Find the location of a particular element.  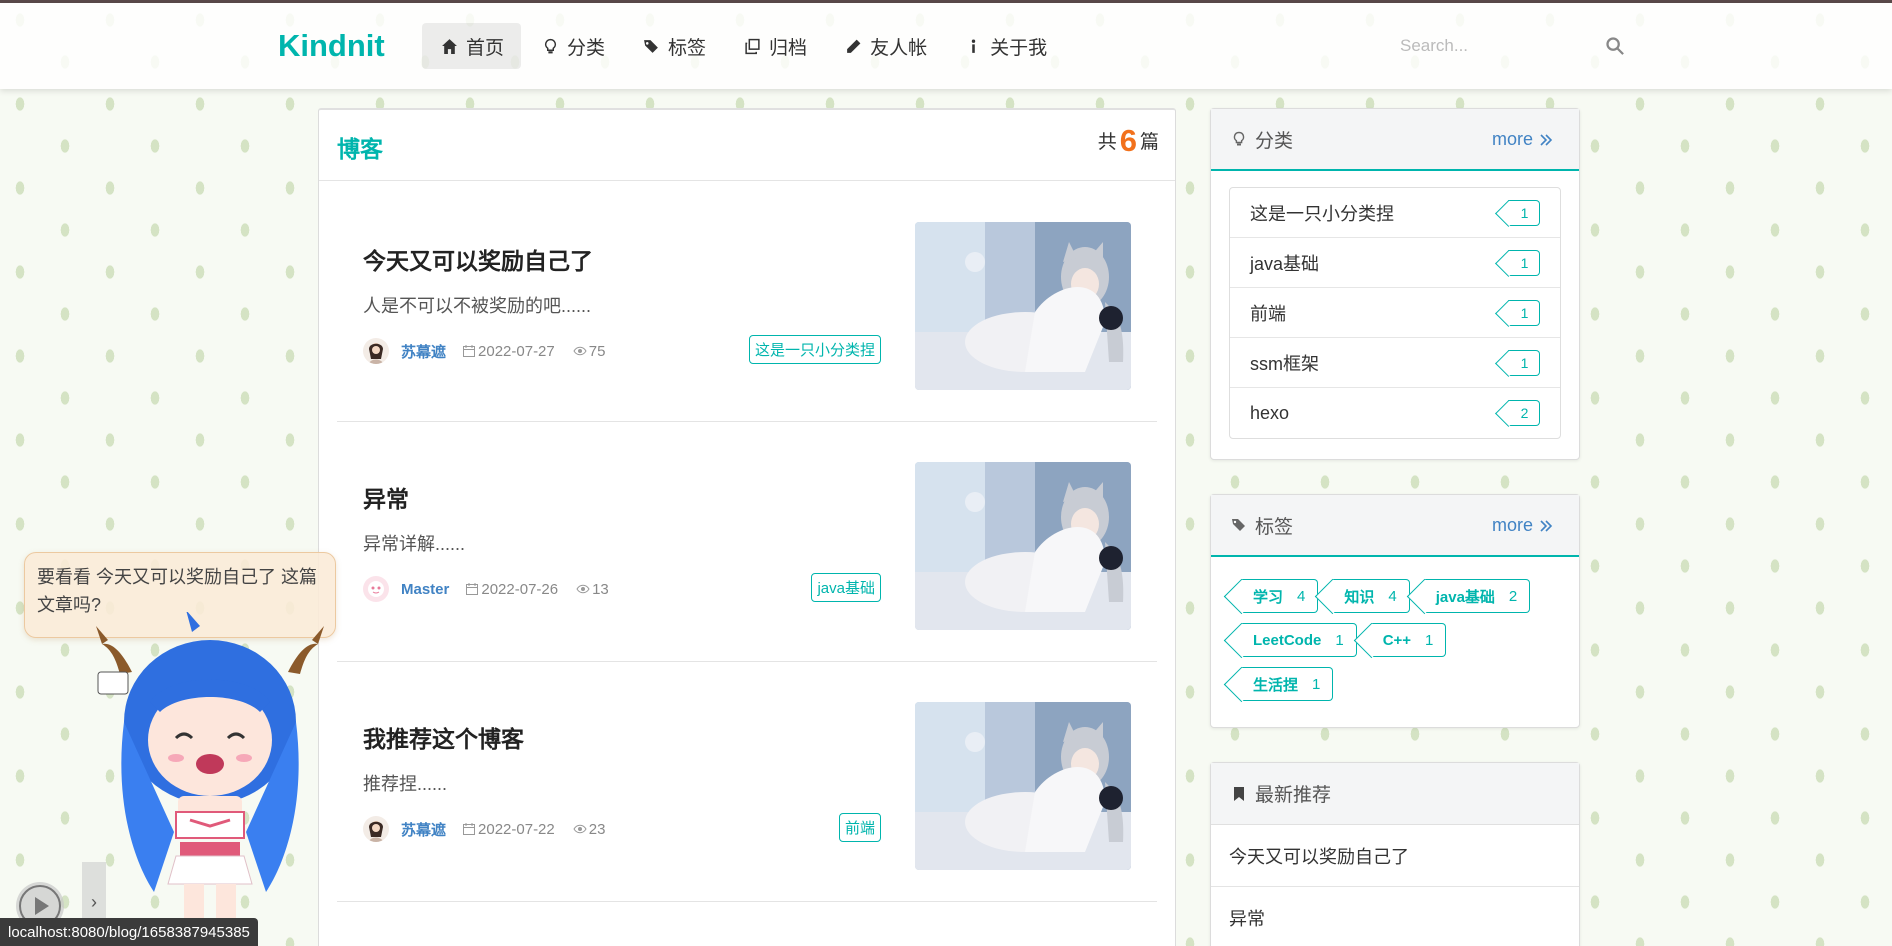

post-views-count: 13 is located at coordinates (600, 589).